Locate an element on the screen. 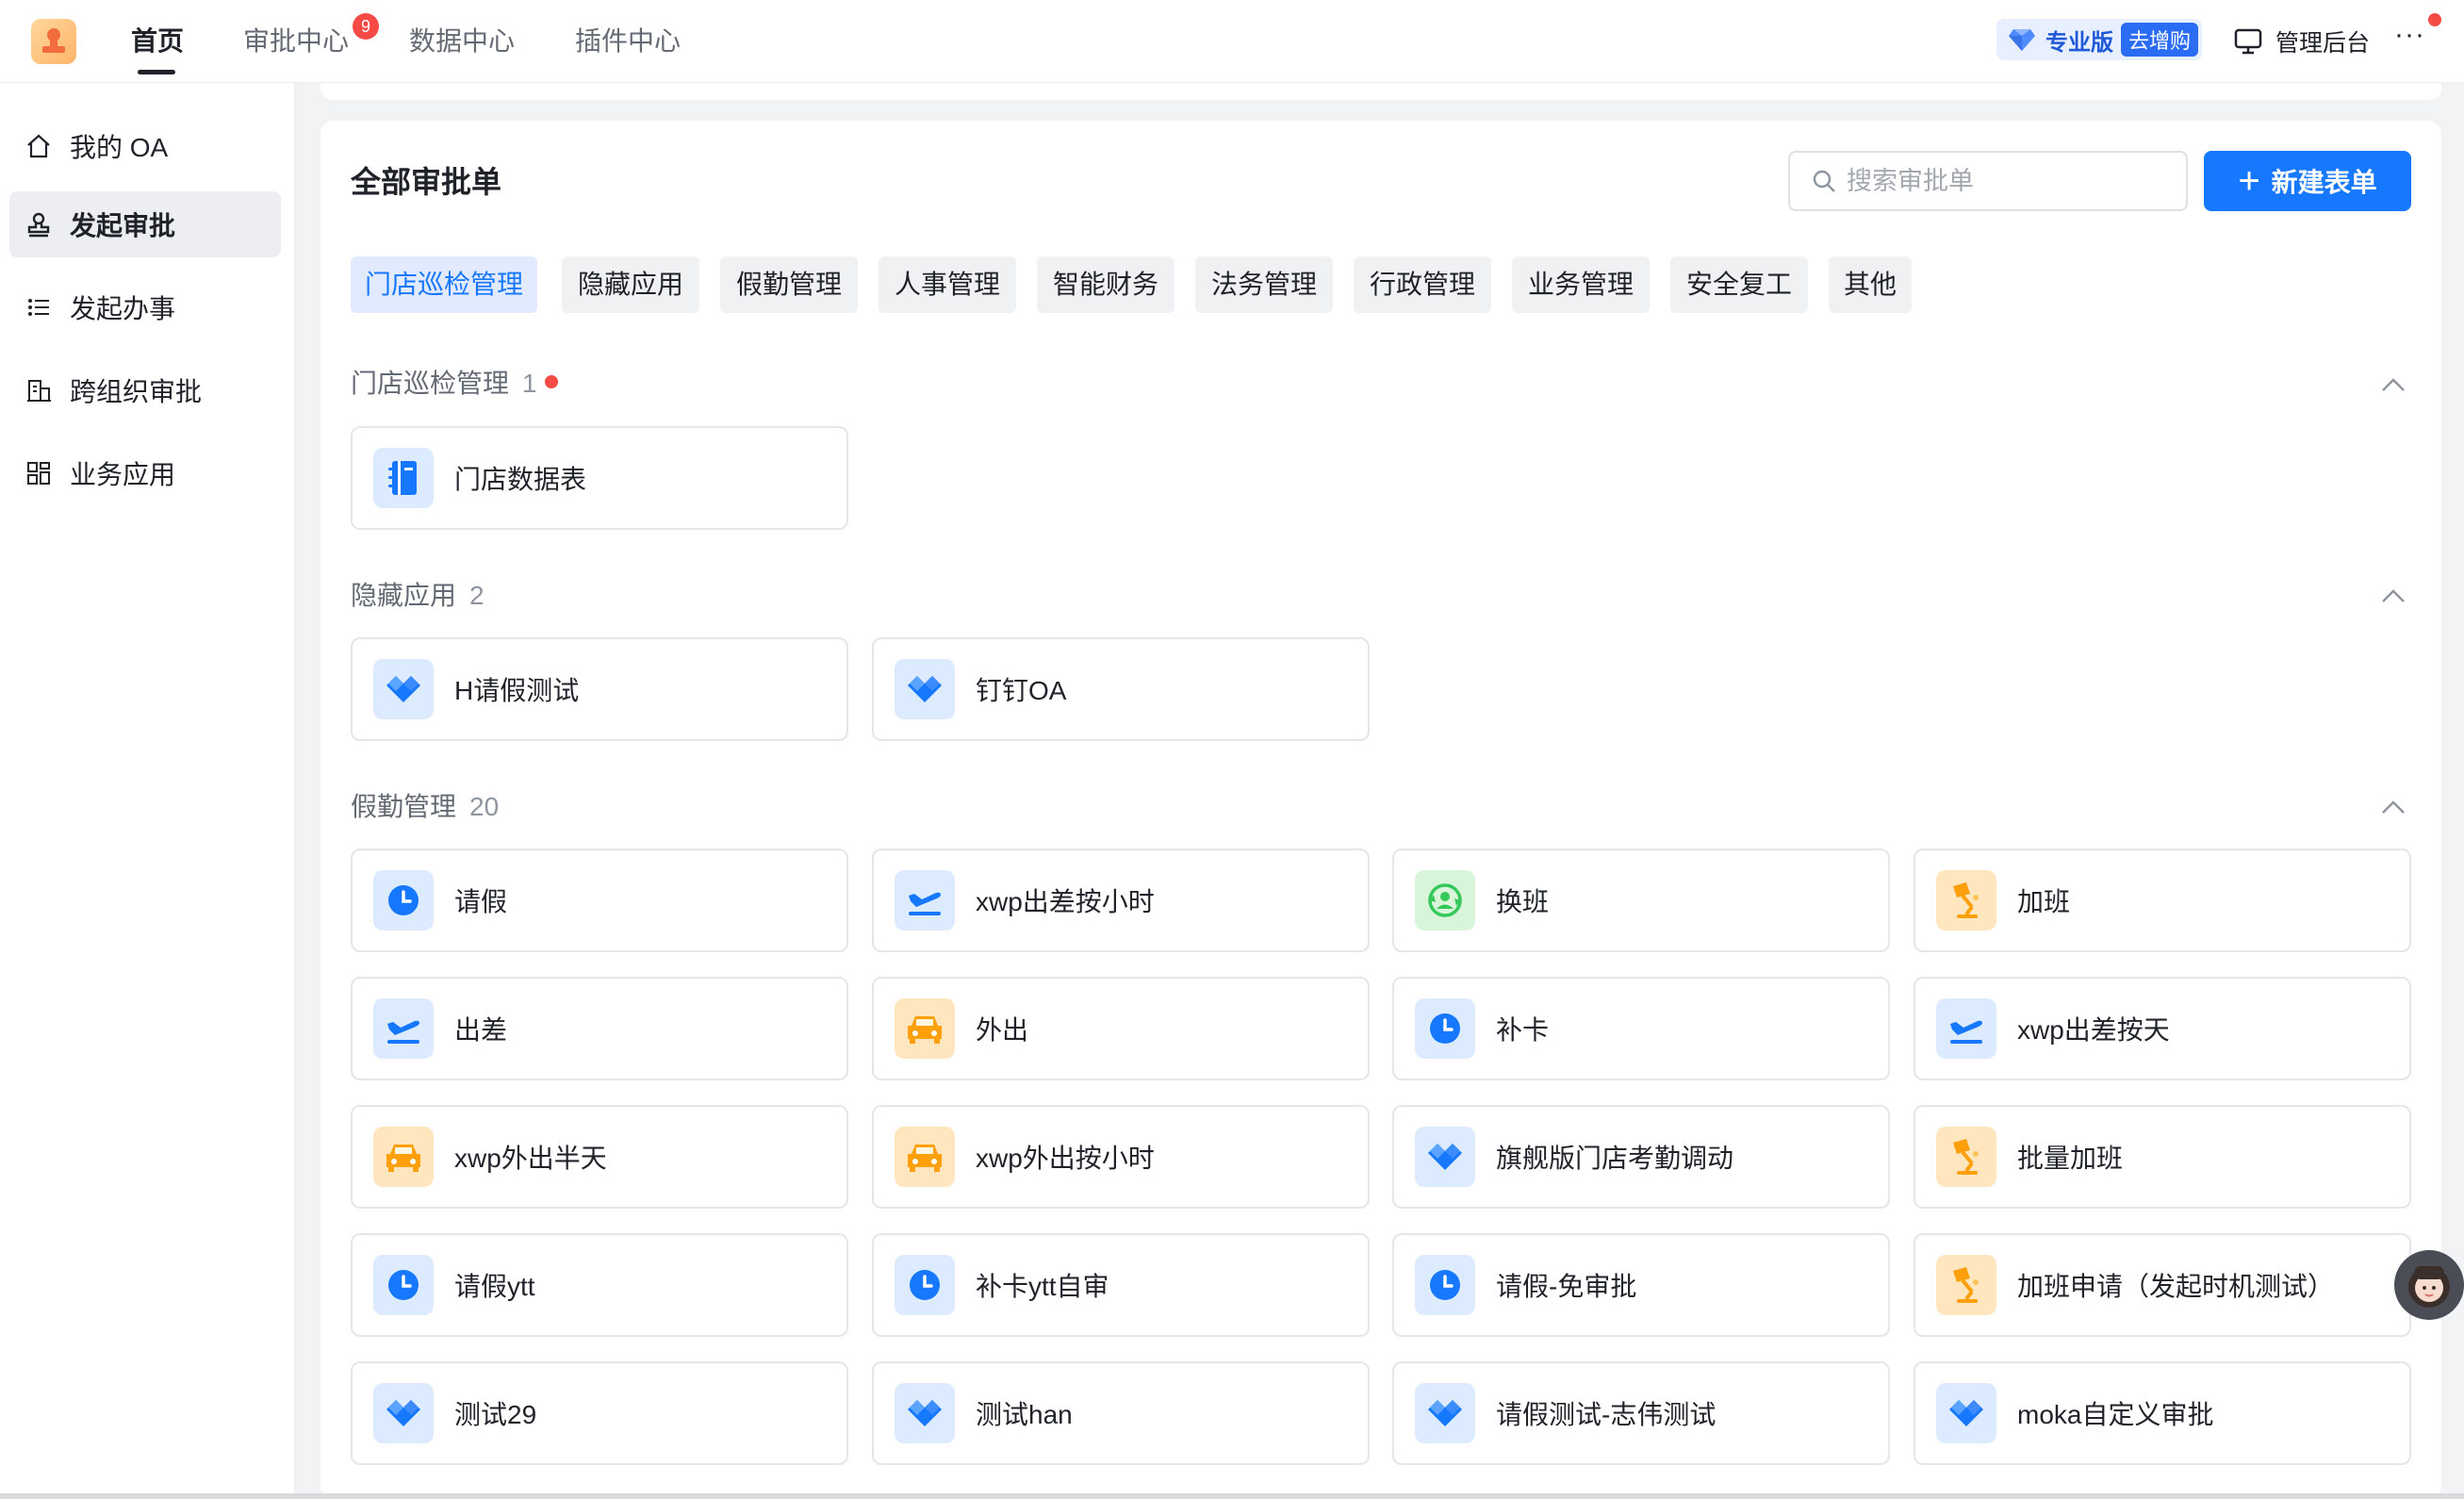 The image size is (2464, 1499). swap-user-icon is located at coordinates (1445, 901).